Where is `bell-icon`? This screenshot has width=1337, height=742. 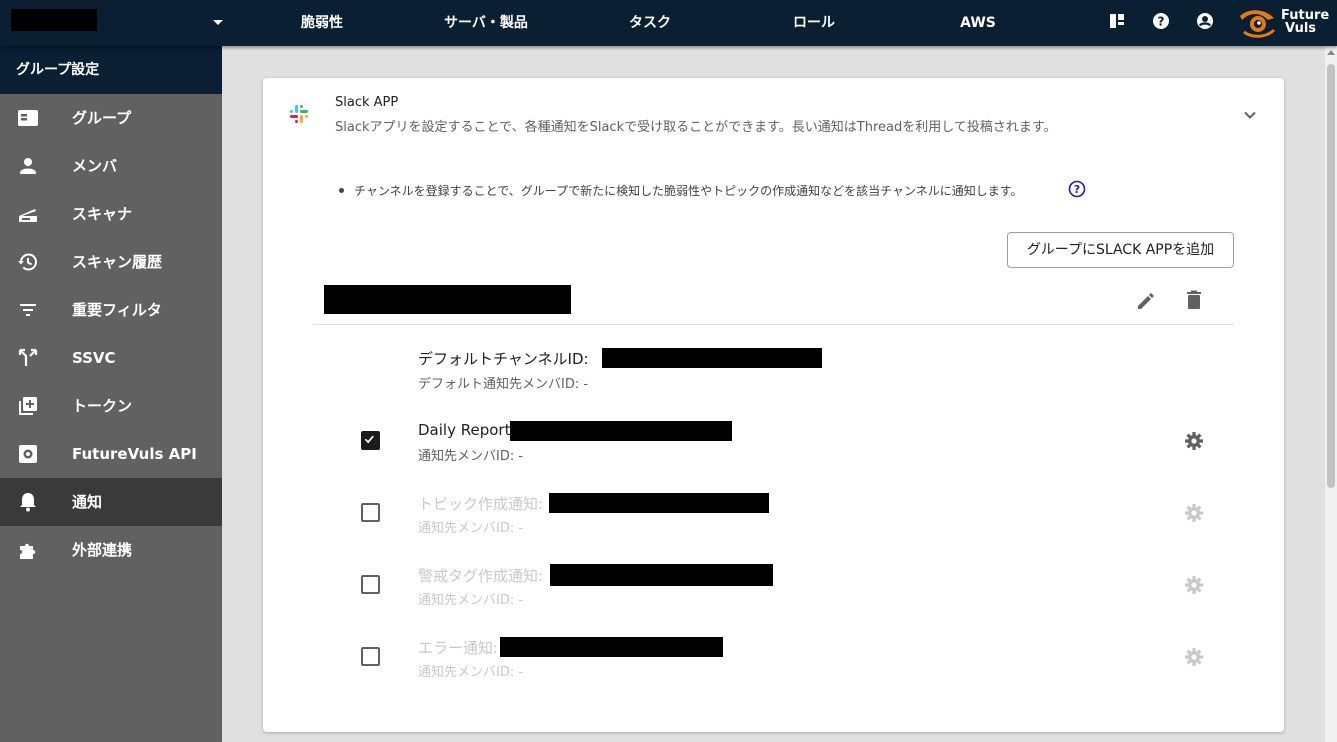
bell-icon is located at coordinates (28, 502).